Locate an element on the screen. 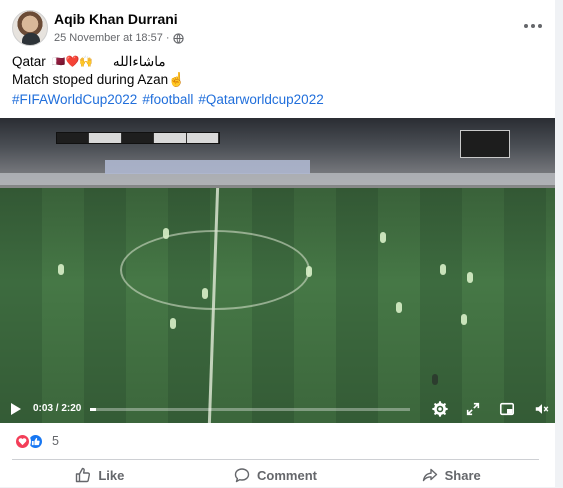 Image resolution: width=563 pixels, height=488 pixels. hashtag-football: #football is located at coordinates (167, 99).